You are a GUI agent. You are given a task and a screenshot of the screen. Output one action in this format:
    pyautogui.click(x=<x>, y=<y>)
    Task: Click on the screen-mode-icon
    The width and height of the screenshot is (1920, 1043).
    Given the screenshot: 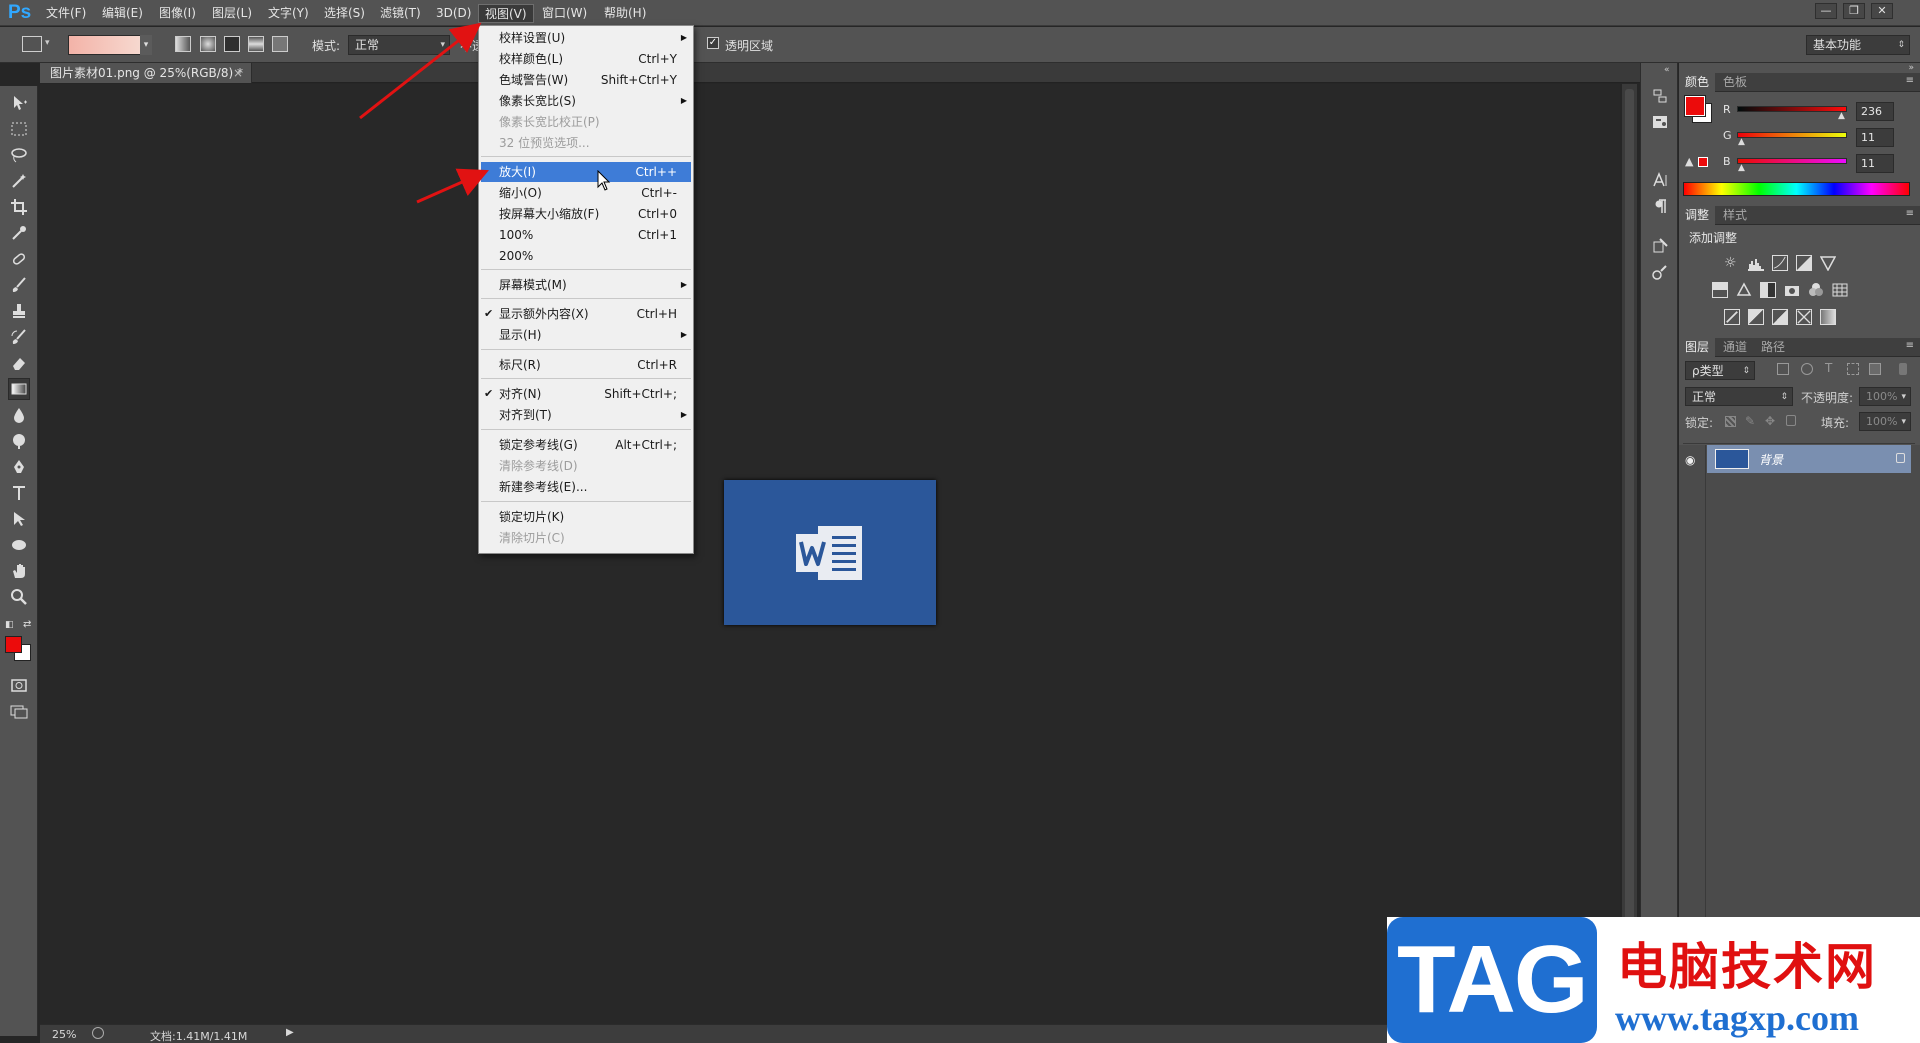 What is the action you would take?
    pyautogui.click(x=19, y=711)
    